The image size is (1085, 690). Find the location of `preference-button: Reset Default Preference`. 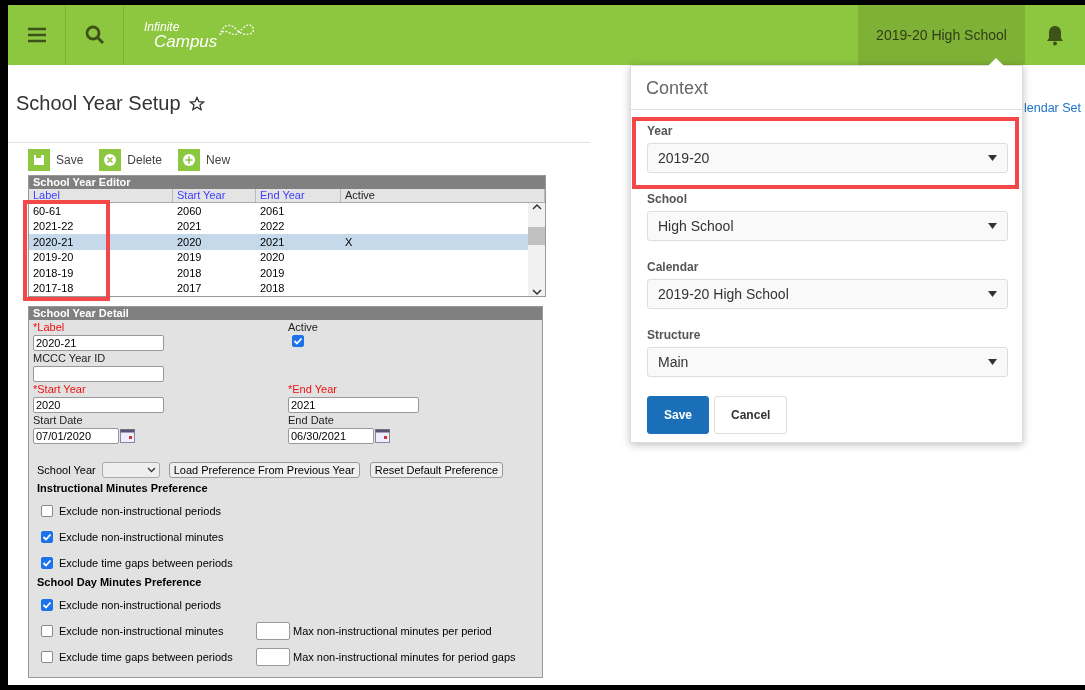

preference-button: Reset Default Preference is located at coordinates (436, 470).